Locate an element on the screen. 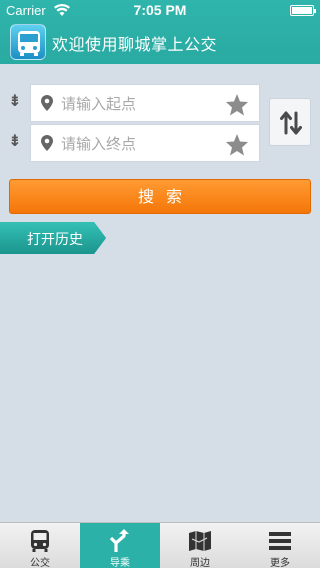 This screenshot has width=320, height=568. page-title: 欢迎使用聊城掌上公交 is located at coordinates (135, 44).